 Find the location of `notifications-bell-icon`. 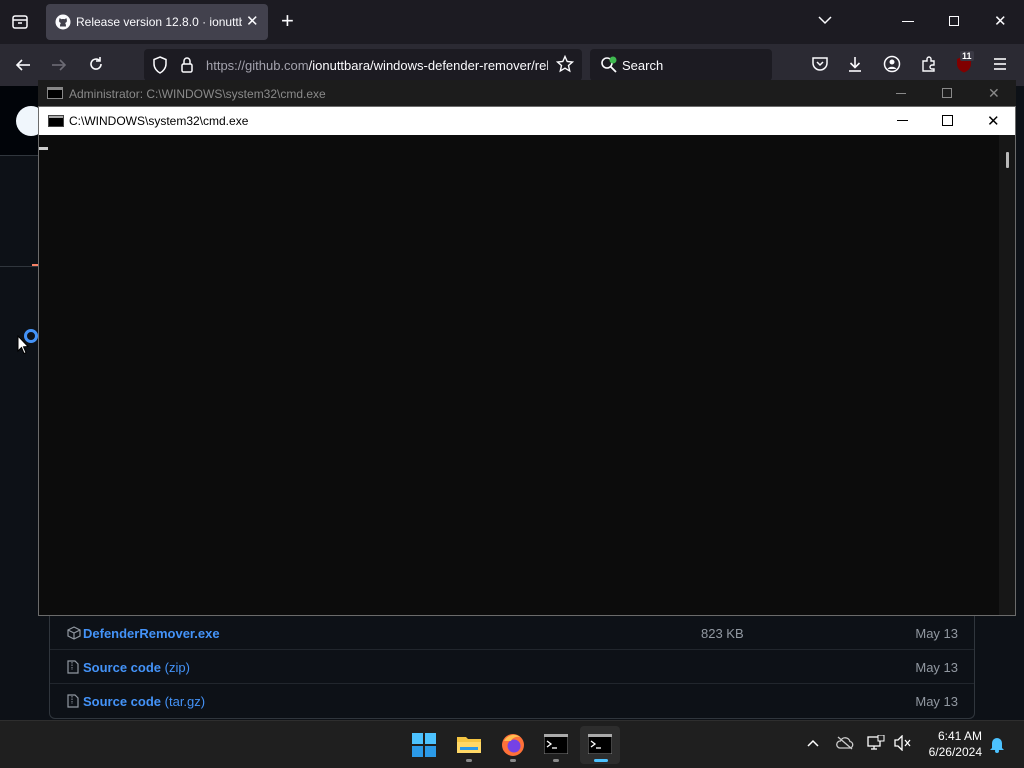

notifications-bell-icon is located at coordinates (997, 744).